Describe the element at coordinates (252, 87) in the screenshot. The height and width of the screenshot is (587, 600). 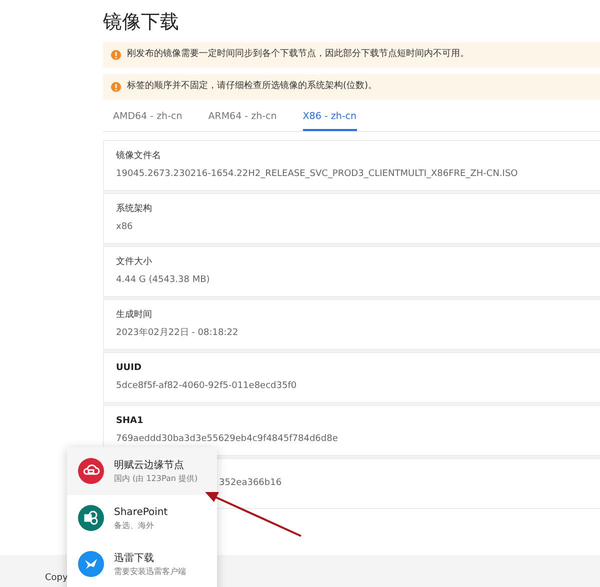
I see `alert-text: 标签的顺序并不固定，请仔细检查所选镜像的系统架构(位数)。` at that location.